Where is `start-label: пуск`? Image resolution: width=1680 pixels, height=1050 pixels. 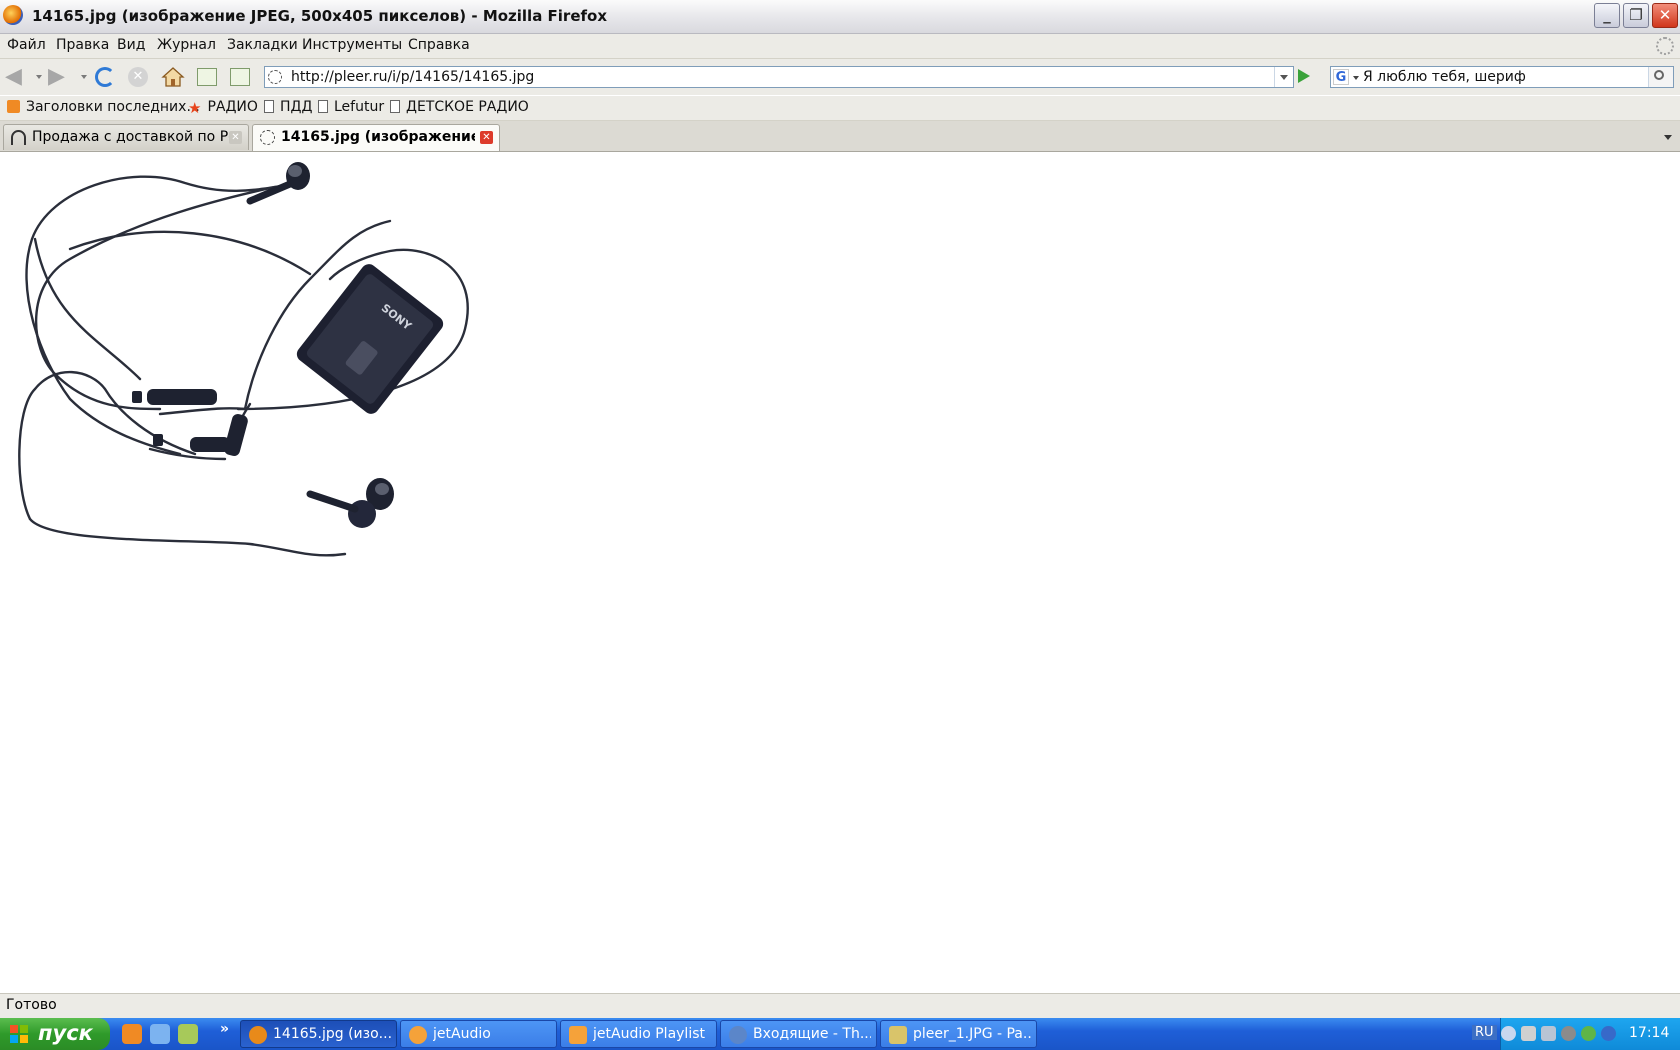
start-label: пуск is located at coordinates (65, 1033).